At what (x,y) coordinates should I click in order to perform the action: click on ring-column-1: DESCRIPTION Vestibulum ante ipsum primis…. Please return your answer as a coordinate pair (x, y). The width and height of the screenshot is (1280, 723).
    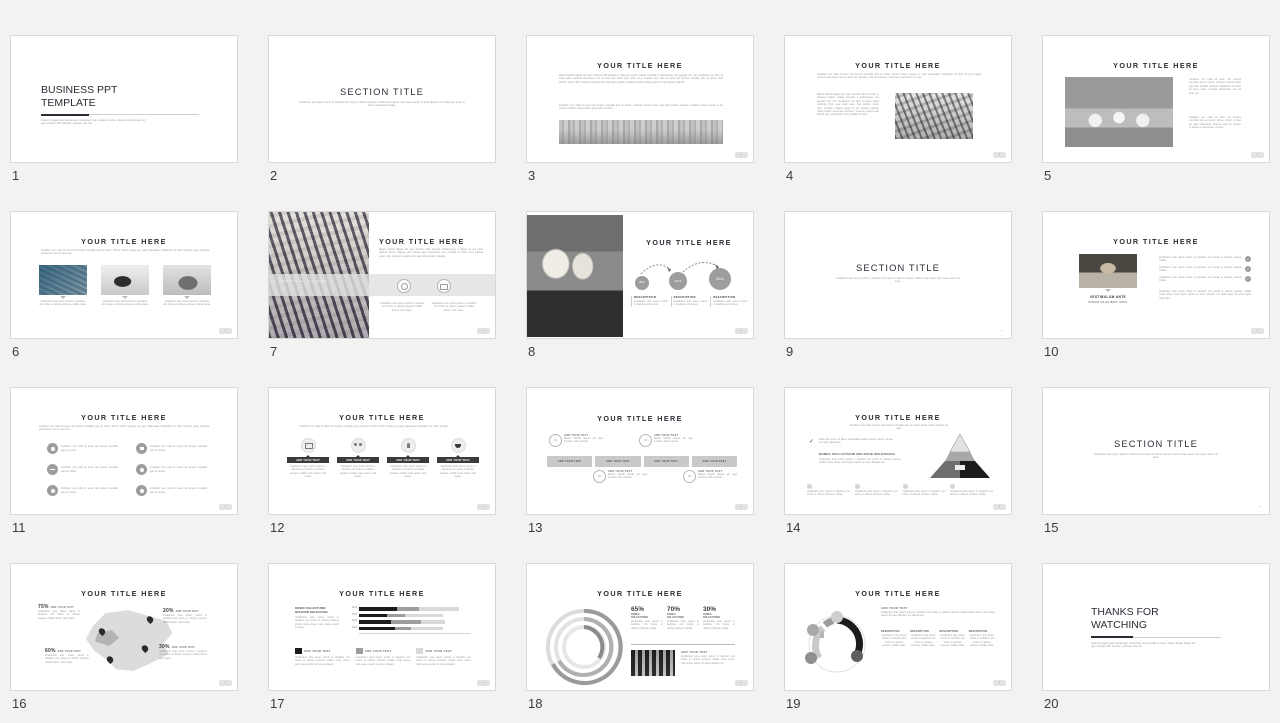
    Looking at the image, I should click on (894, 639).